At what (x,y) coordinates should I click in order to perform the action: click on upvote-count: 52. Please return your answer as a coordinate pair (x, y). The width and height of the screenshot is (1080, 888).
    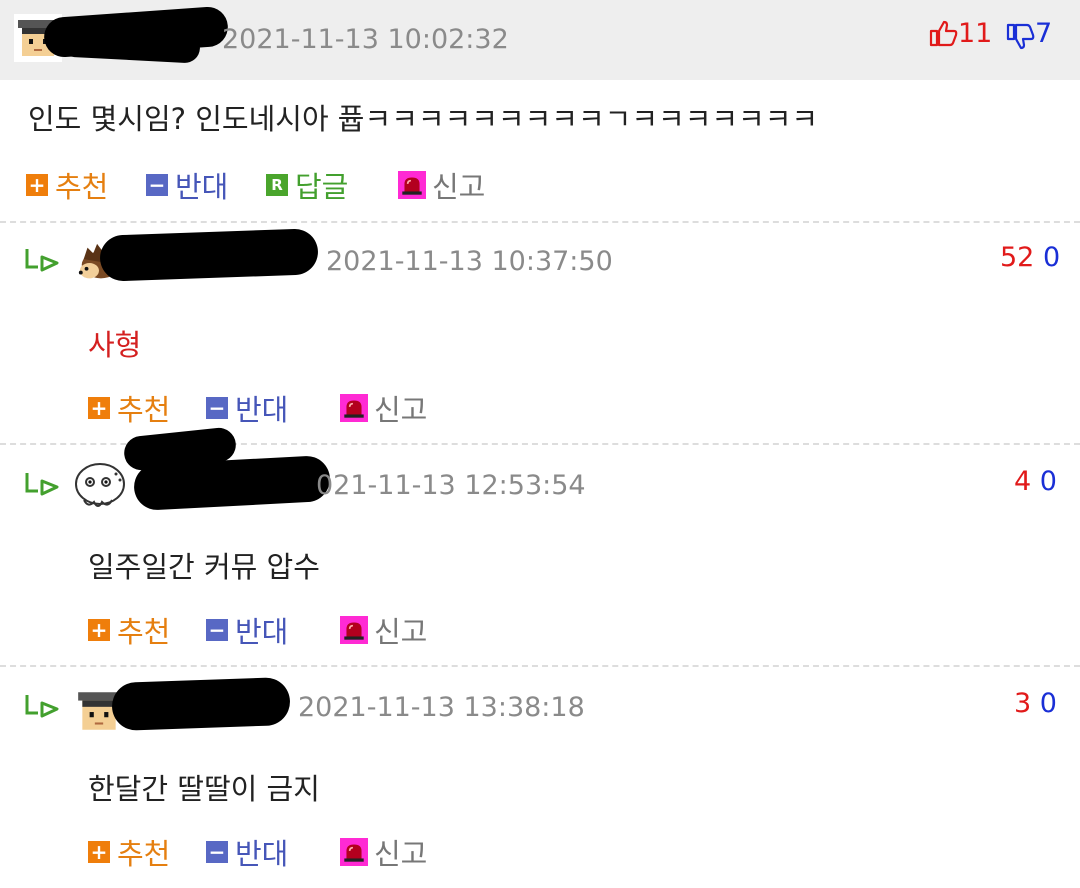
    Looking at the image, I should click on (1017, 257).